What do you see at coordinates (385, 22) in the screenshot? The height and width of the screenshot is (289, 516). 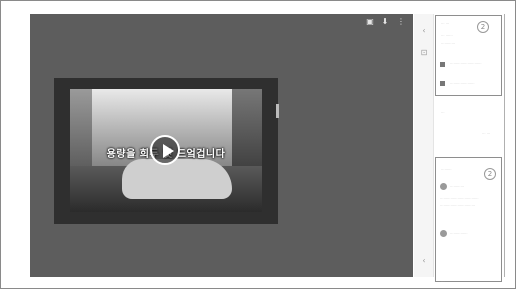 I see `download-icon: ⬇` at bounding box center [385, 22].